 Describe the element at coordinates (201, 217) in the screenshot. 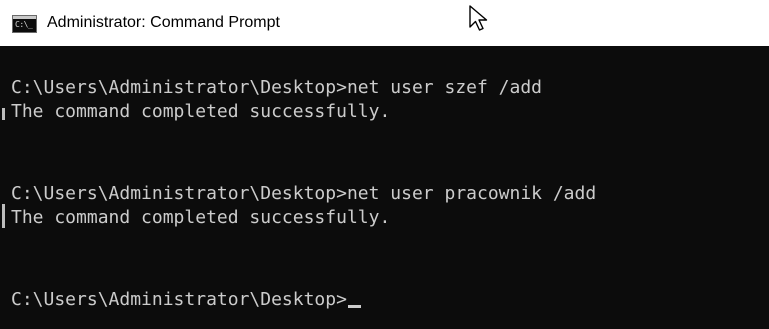

I see `console-line-result-2: The command completed successfully.` at that location.